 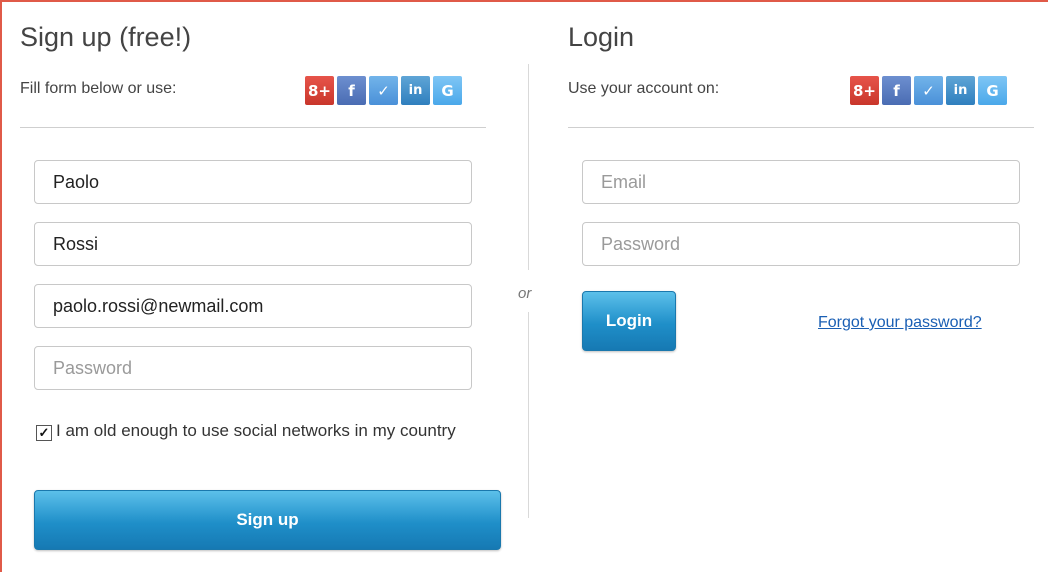 I want to click on vertical-divider-top, so click(x=528, y=167).